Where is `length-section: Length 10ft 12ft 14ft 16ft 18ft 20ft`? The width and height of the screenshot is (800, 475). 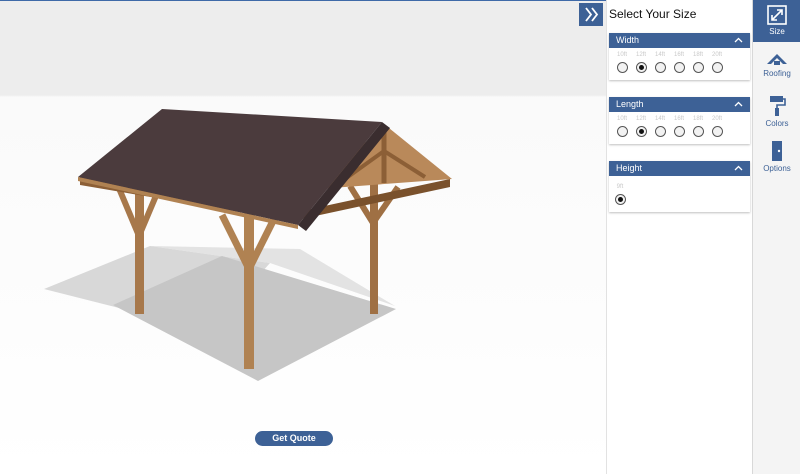
length-section: Length 10ft 12ft 14ft 16ft 18ft 20ft is located at coordinates (679, 120).